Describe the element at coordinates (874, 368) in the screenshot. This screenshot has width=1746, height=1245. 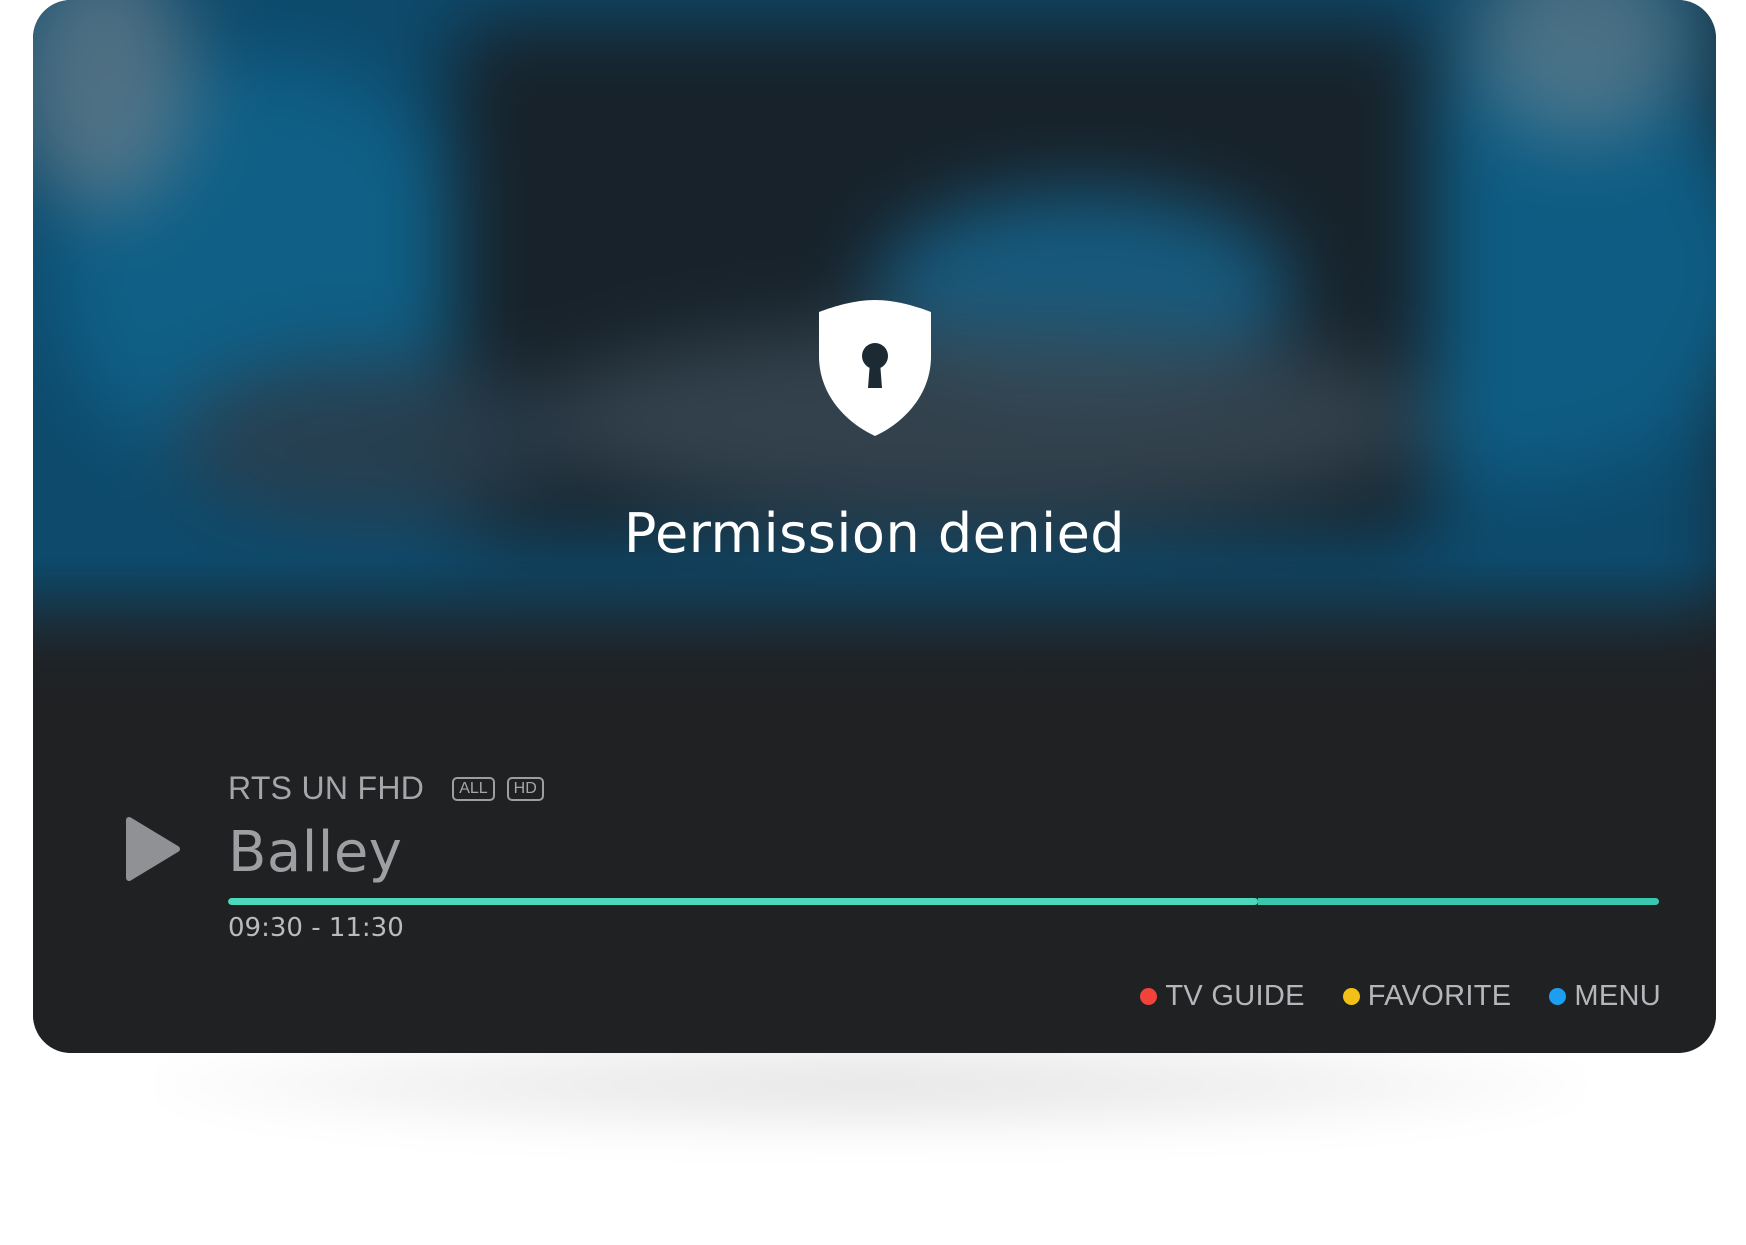
I see `shield-lock-icon` at that location.